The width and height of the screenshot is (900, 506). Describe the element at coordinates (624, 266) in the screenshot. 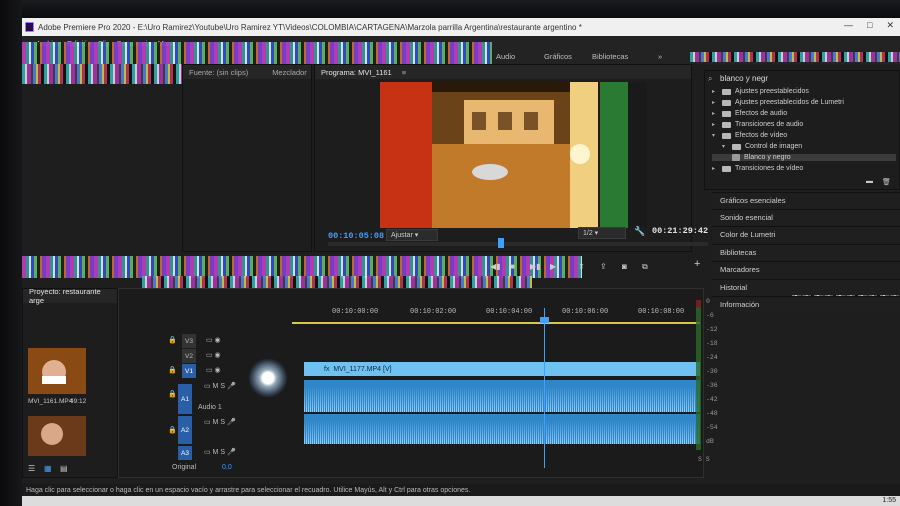

I see `camera-icon: ◙` at that location.